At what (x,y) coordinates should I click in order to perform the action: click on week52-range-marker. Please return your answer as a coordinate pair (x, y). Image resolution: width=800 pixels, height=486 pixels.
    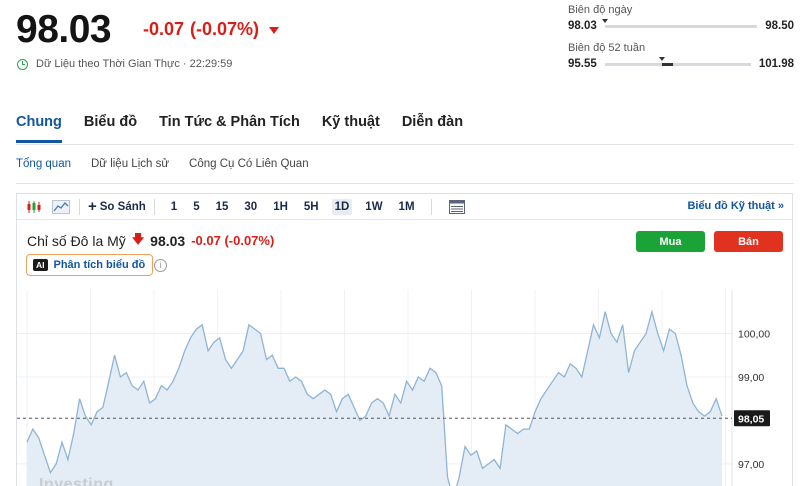
    Looking at the image, I should click on (661, 58).